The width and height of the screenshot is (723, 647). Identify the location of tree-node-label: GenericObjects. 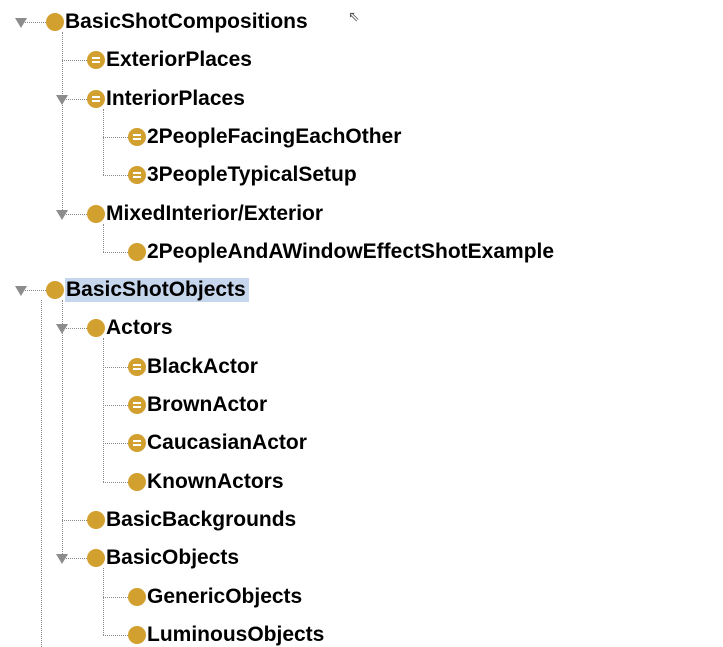
(224, 597).